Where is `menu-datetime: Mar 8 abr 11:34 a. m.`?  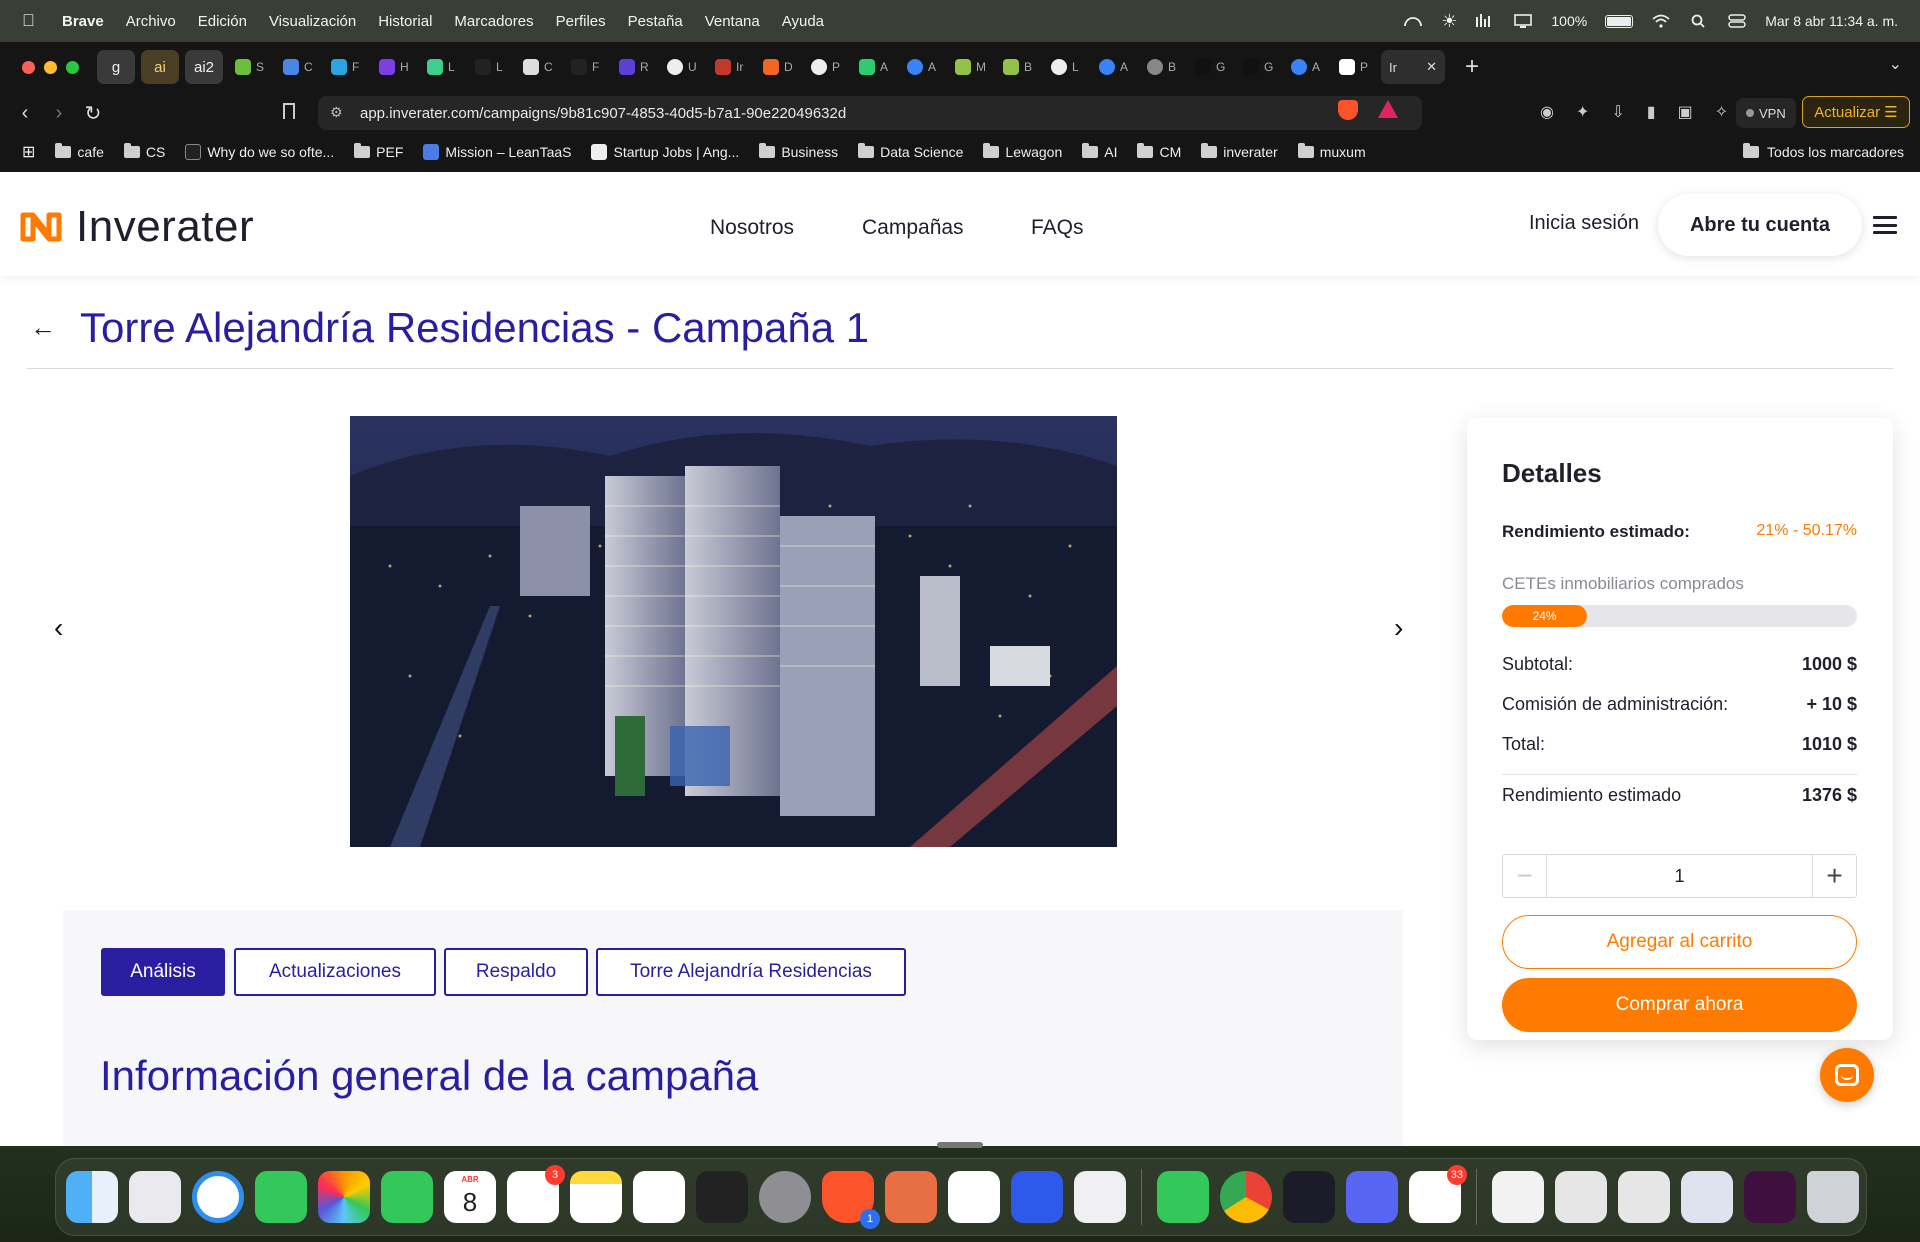 menu-datetime: Mar 8 abr 11:34 a. m. is located at coordinates (1831, 21).